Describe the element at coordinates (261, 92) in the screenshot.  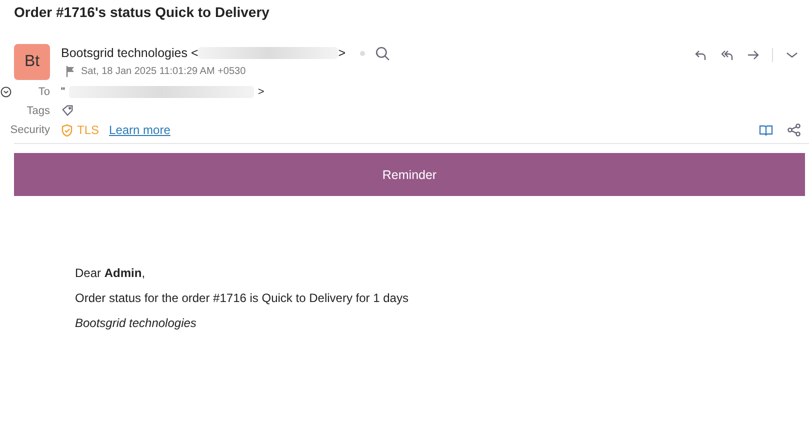
I see `to-bracket: >` at that location.